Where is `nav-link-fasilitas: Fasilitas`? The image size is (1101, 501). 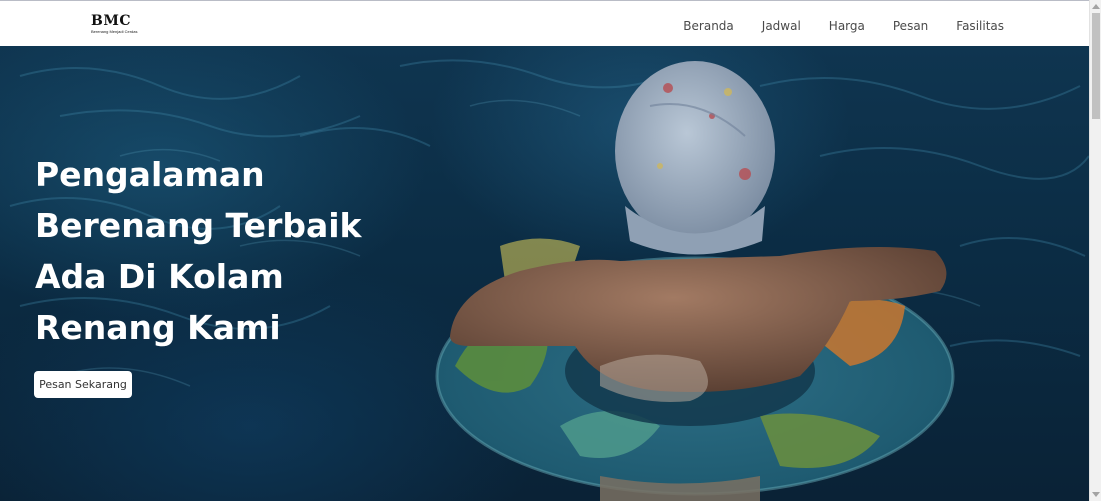 nav-link-fasilitas: Fasilitas is located at coordinates (980, 26).